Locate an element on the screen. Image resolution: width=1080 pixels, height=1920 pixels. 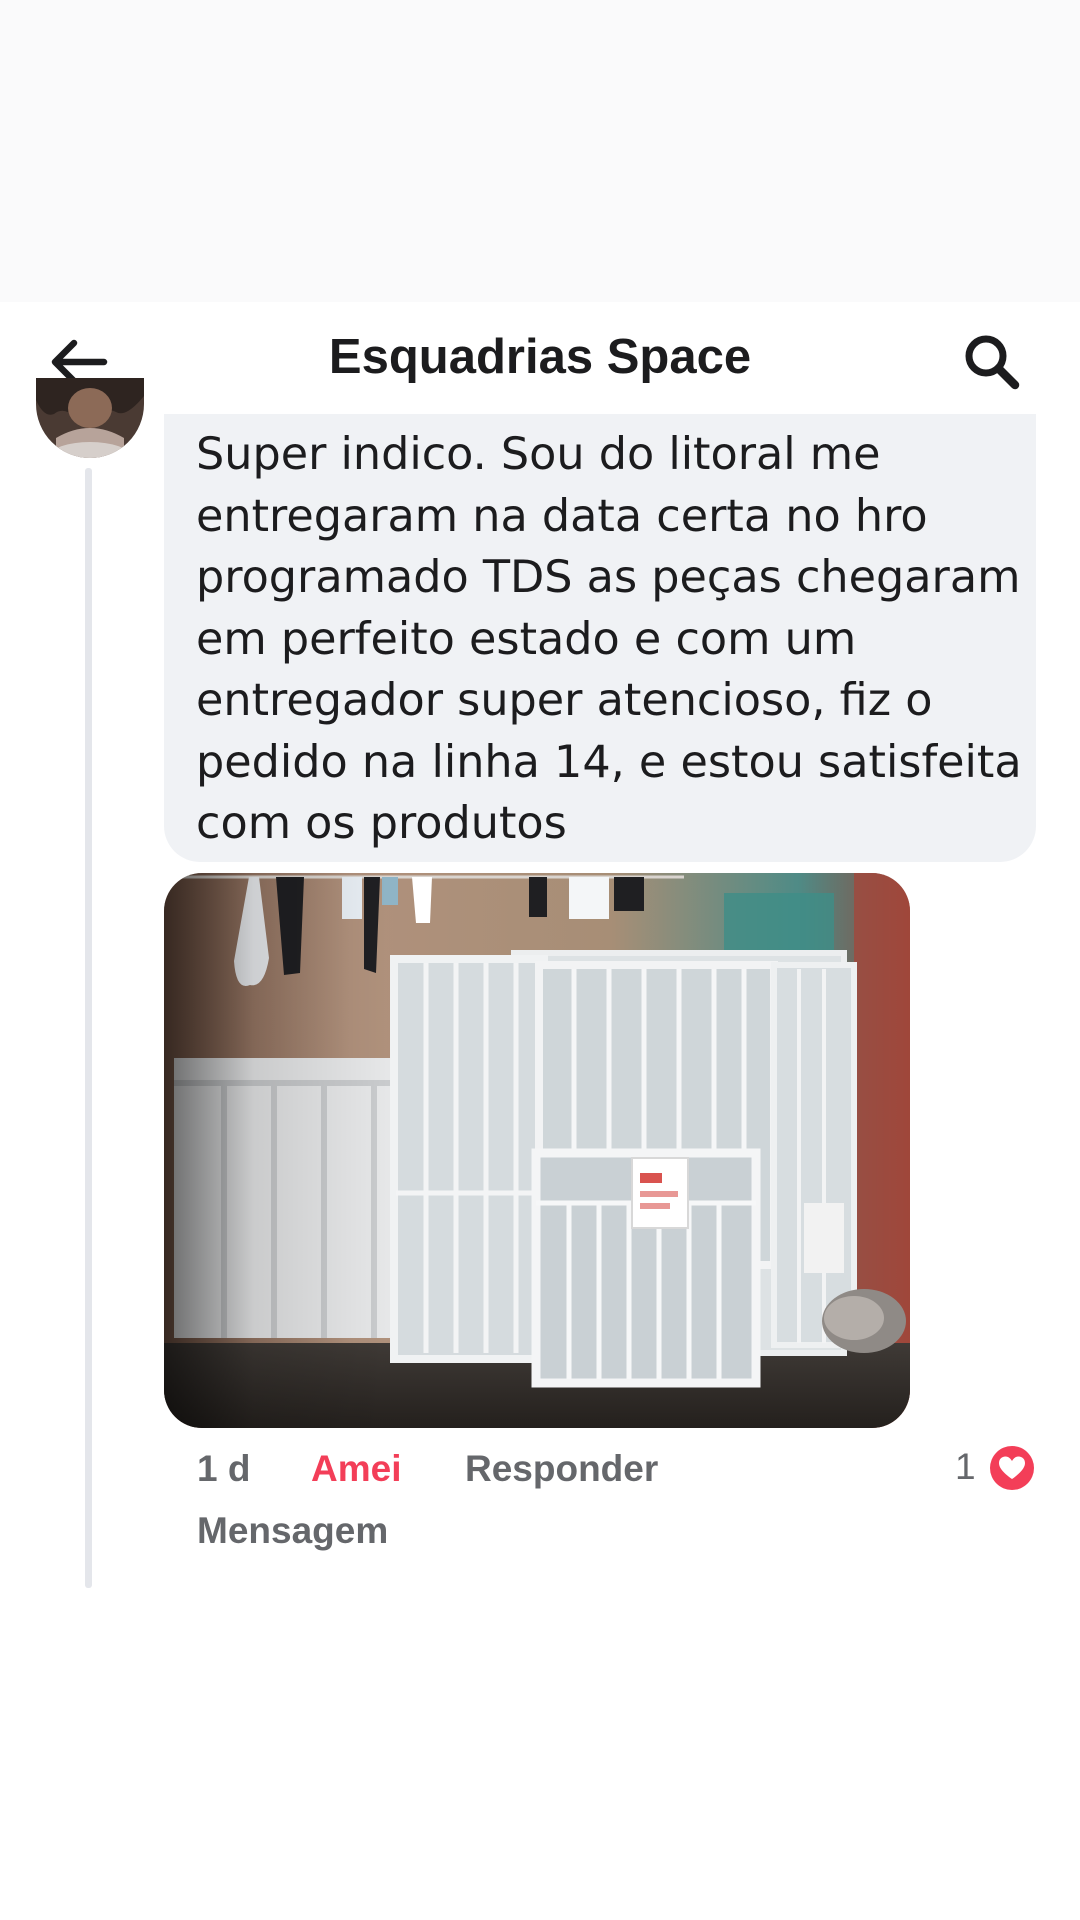
reply-button: Responder is located at coordinates (561, 1469).